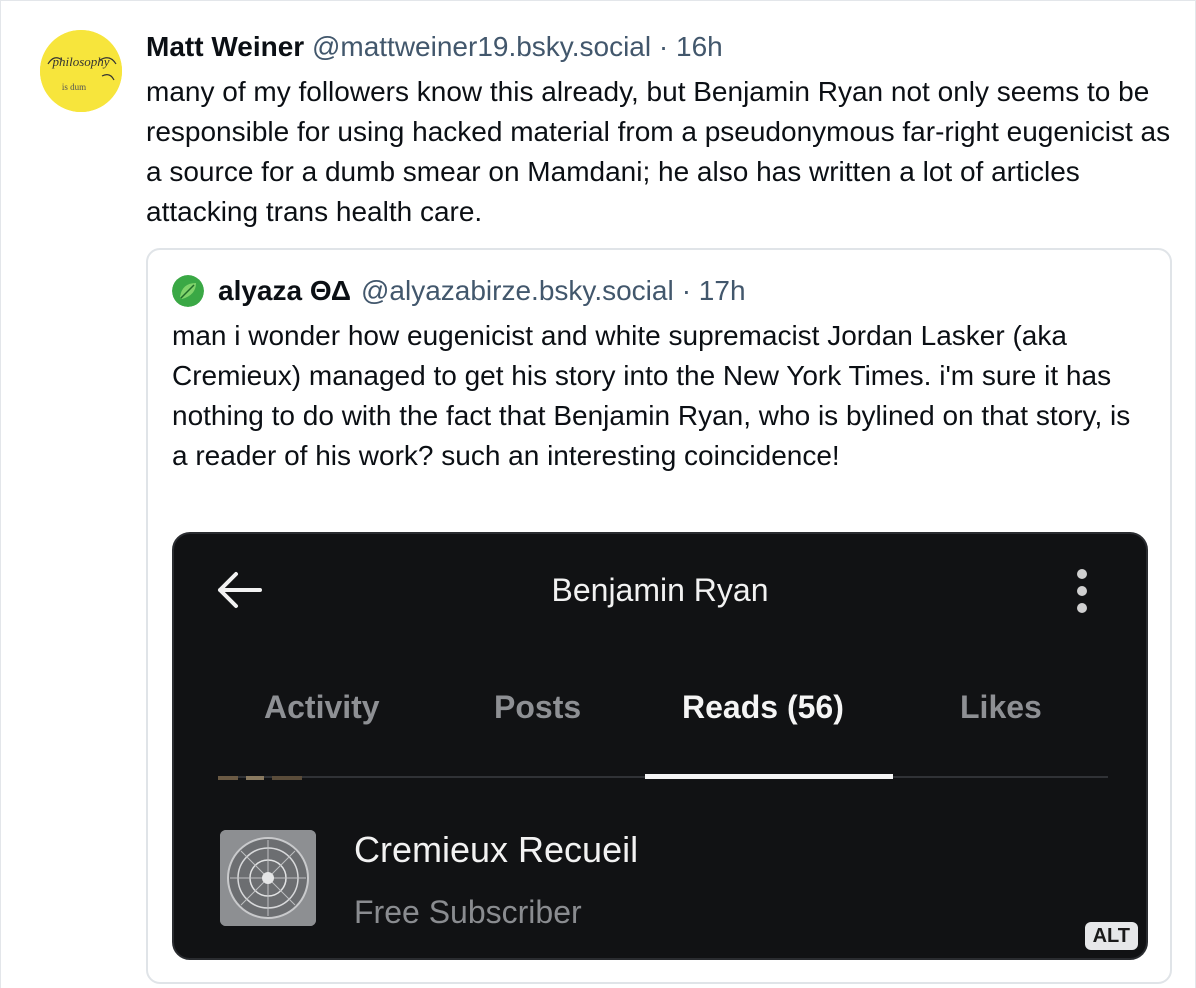  Describe the element at coordinates (481, 46) in the screenshot. I see `author-handle: @mattweiner19.bsky.social` at that location.